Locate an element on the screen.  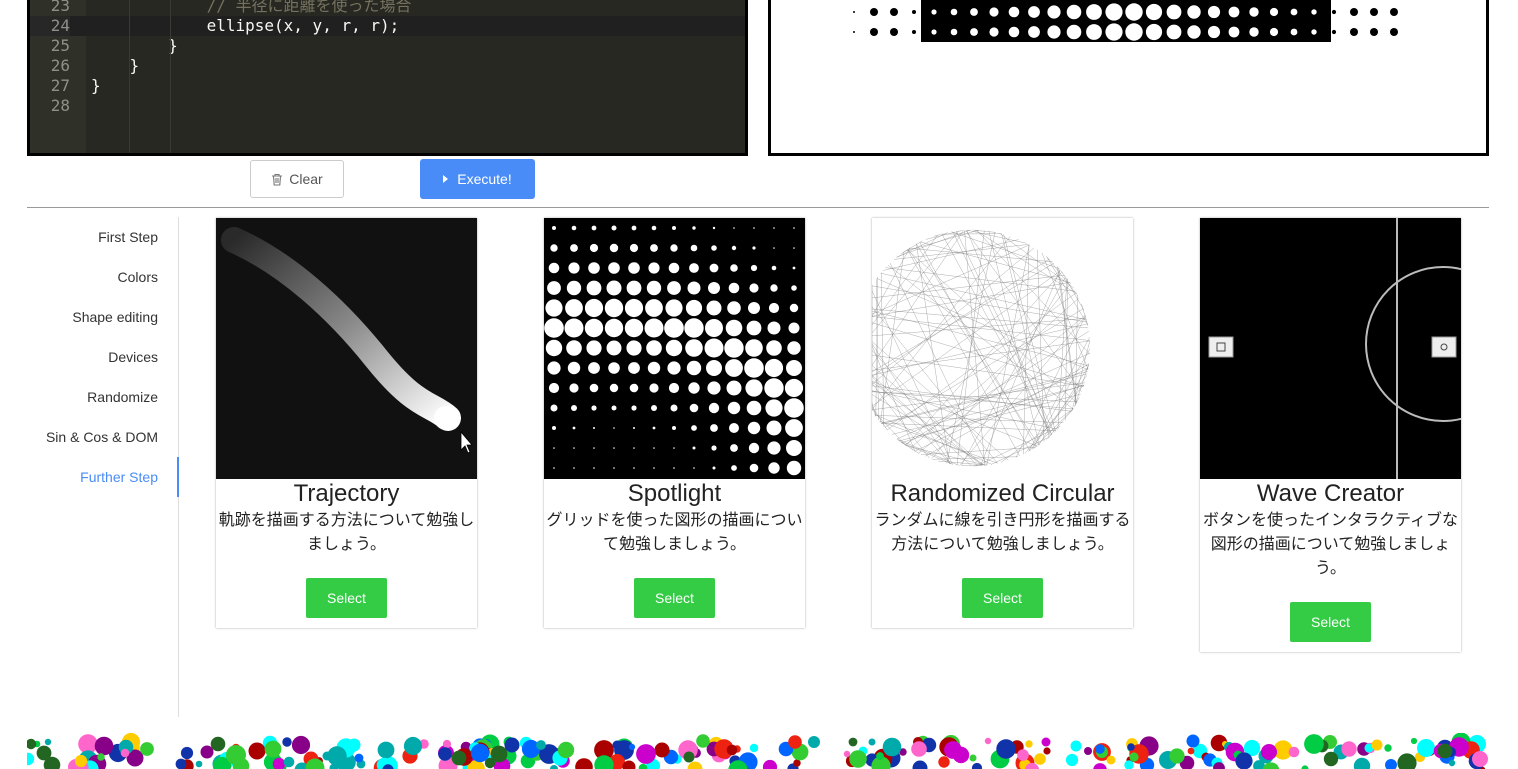
sidebar-active-indicator is located at coordinates (178, 477).